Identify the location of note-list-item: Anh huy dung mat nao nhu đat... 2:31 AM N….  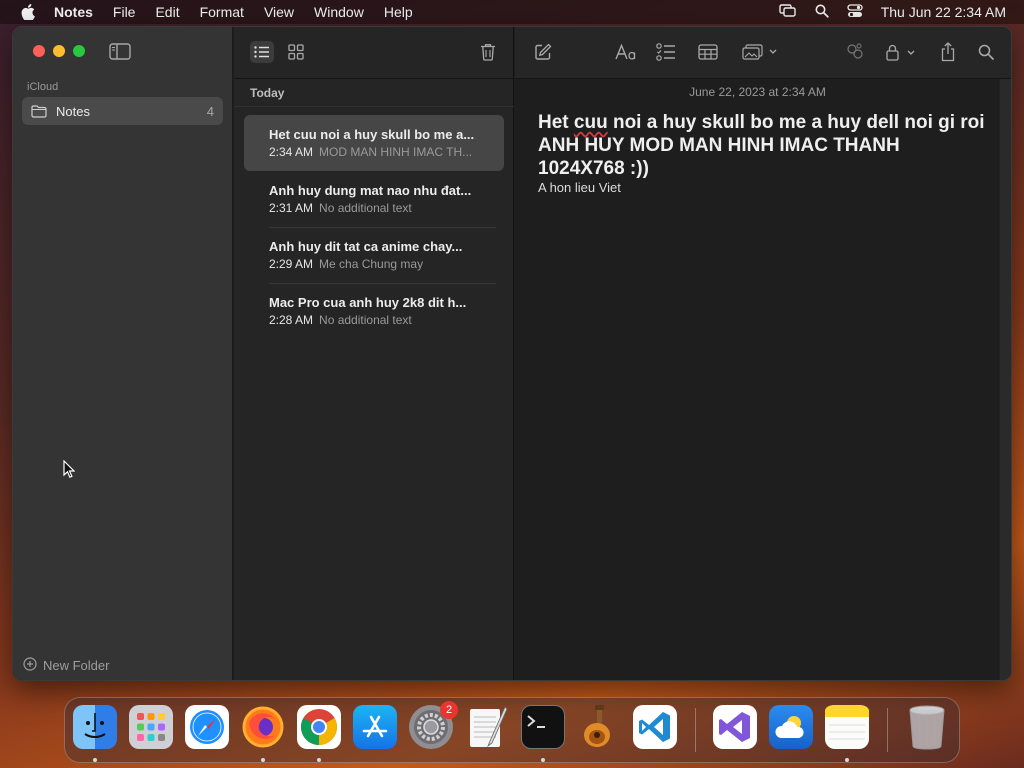
(374, 199).